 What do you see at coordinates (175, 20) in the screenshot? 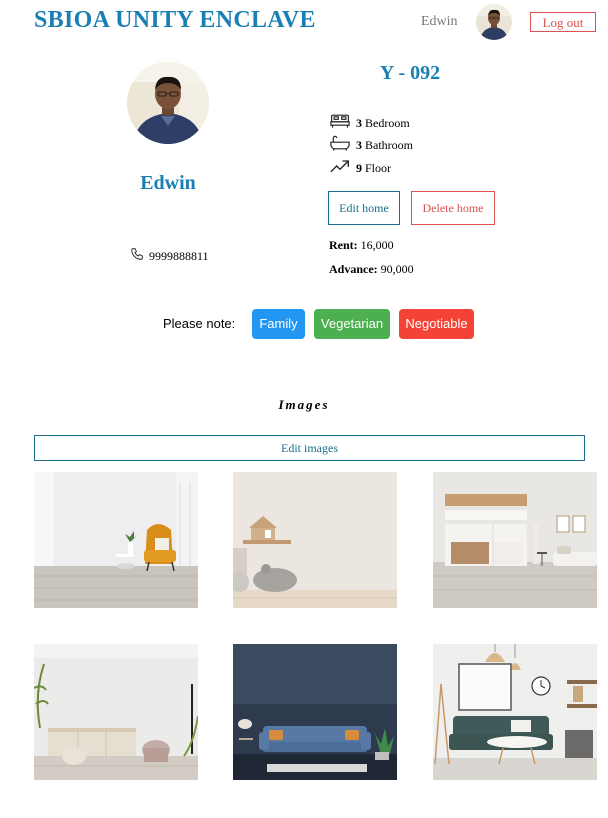
I see `brand-title: SBIOA UNITY ENCLAVE` at bounding box center [175, 20].